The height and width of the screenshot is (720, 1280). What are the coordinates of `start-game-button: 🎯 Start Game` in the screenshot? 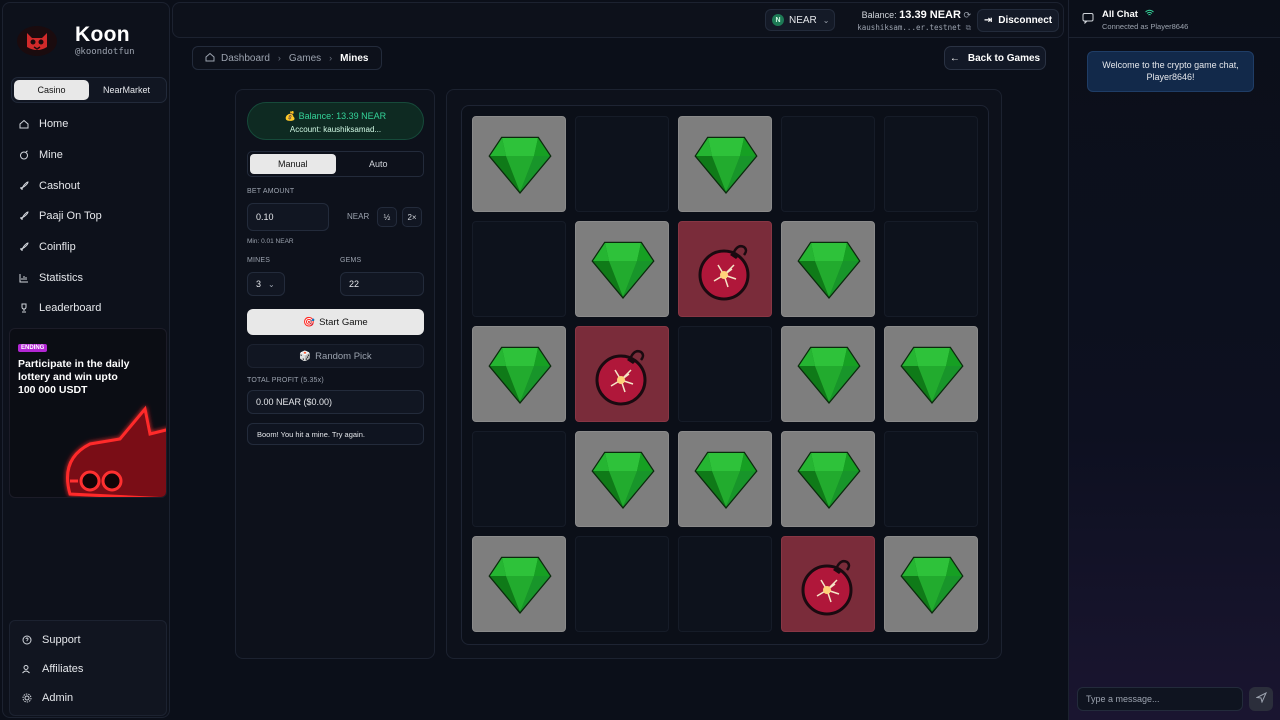 It's located at (335, 322).